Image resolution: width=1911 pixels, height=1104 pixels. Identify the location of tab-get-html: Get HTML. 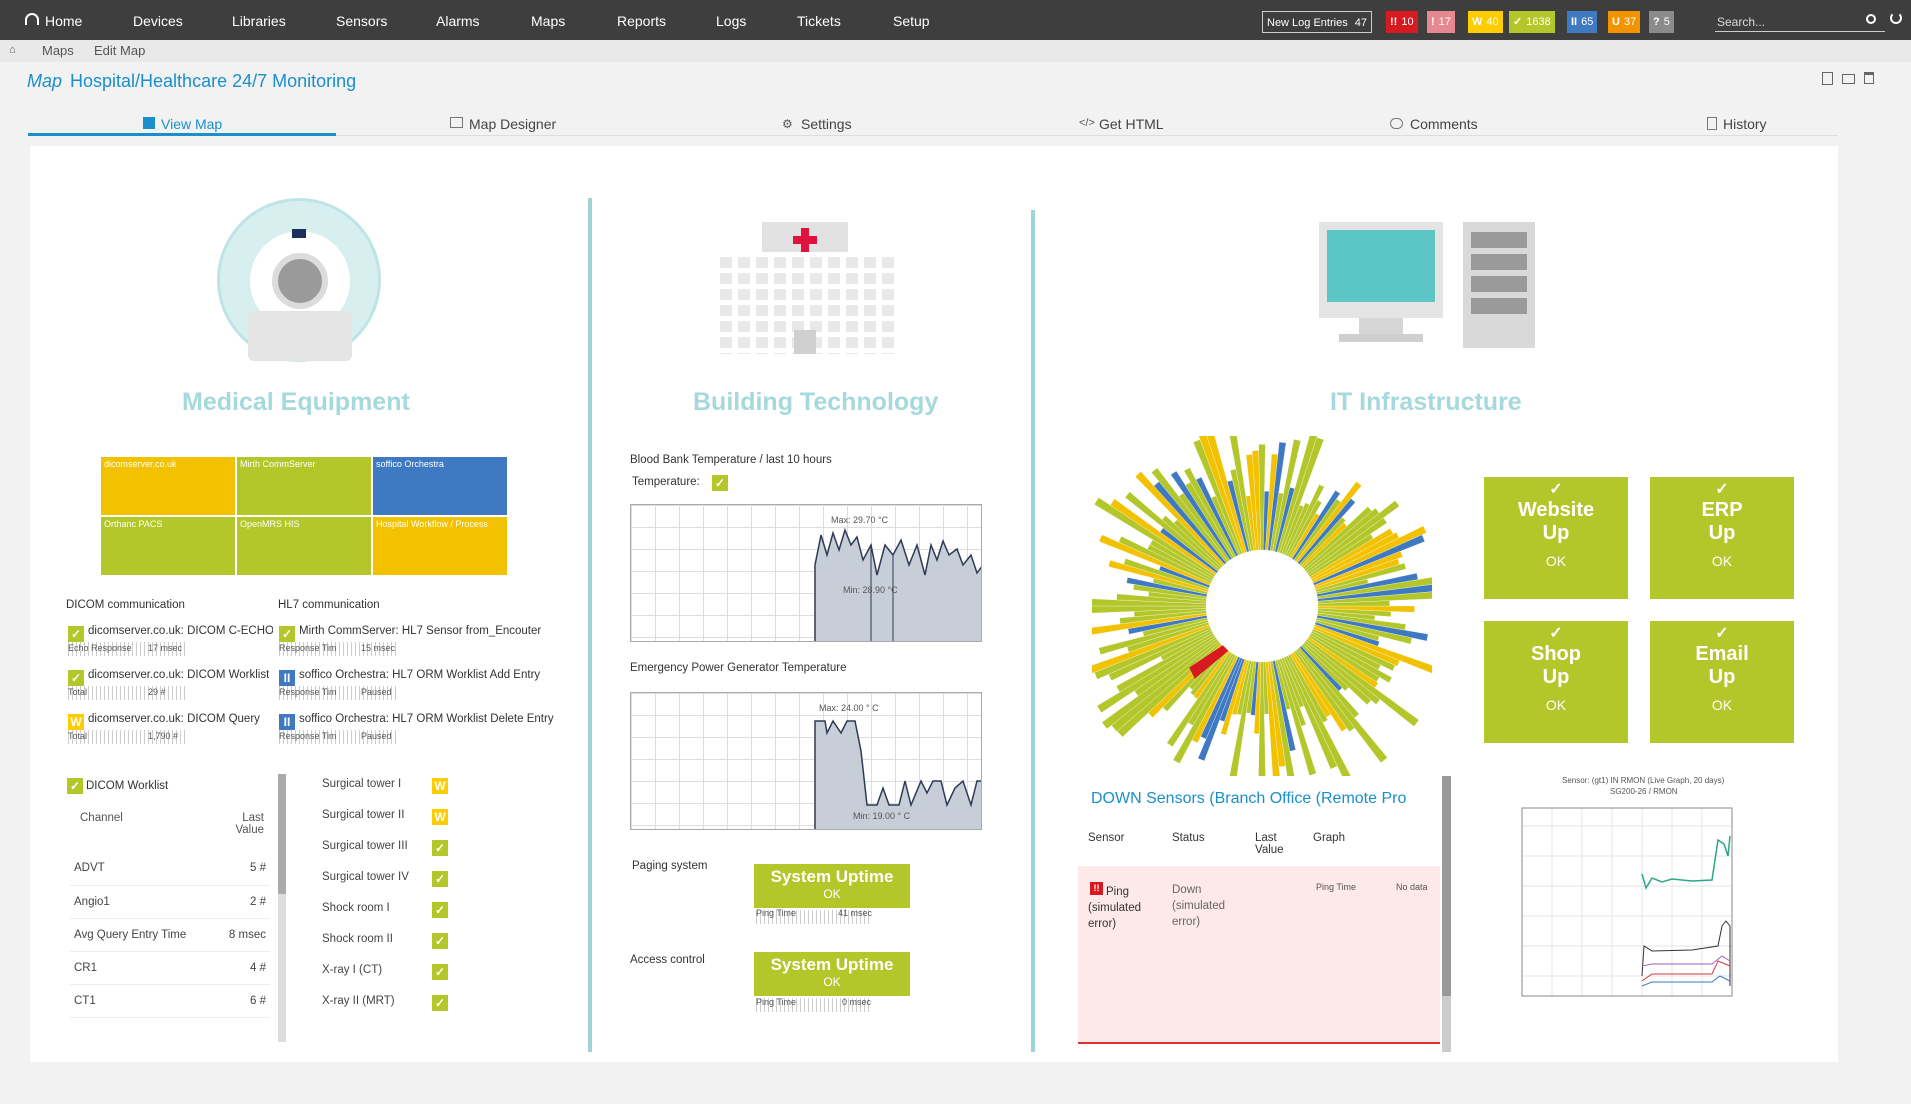
(1131, 124).